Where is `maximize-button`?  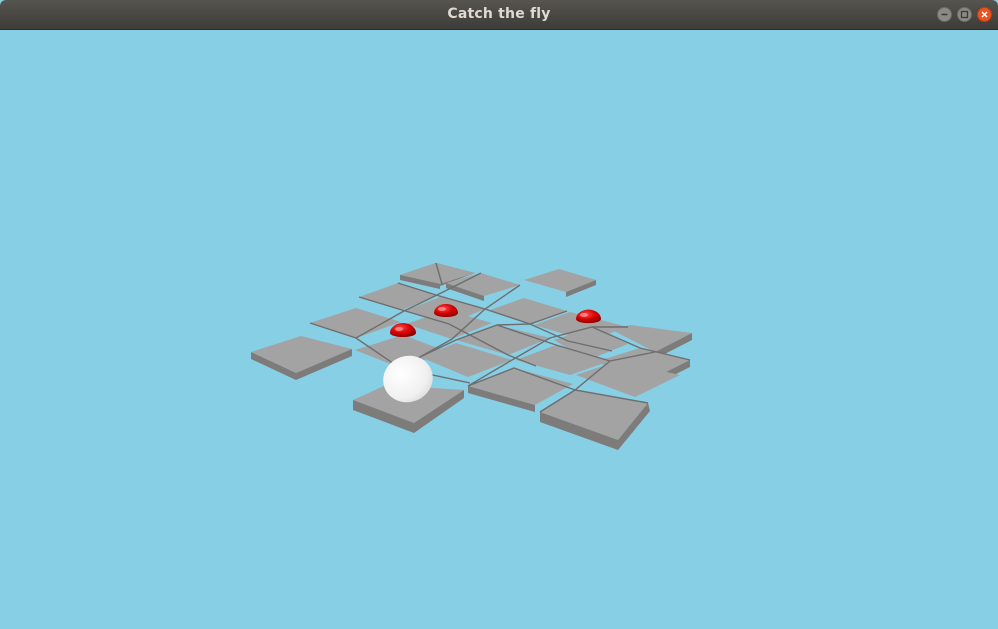 maximize-button is located at coordinates (964, 14).